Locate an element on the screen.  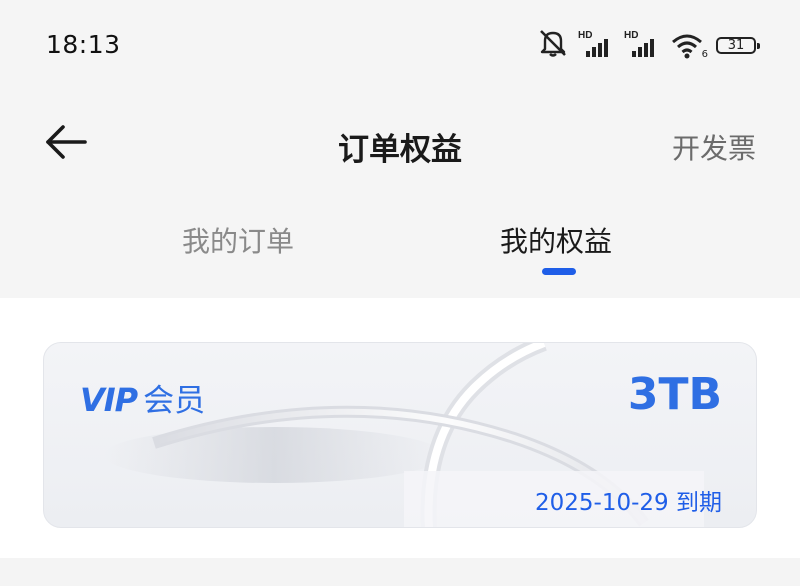
storage-capacity: 3TB is located at coordinates (674, 394).